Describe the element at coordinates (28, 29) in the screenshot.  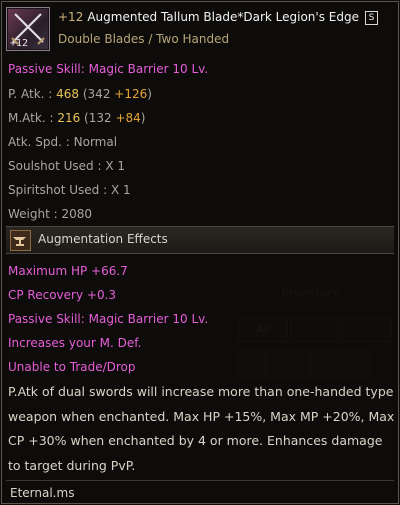
I see `dual-swords-icon: +12` at that location.